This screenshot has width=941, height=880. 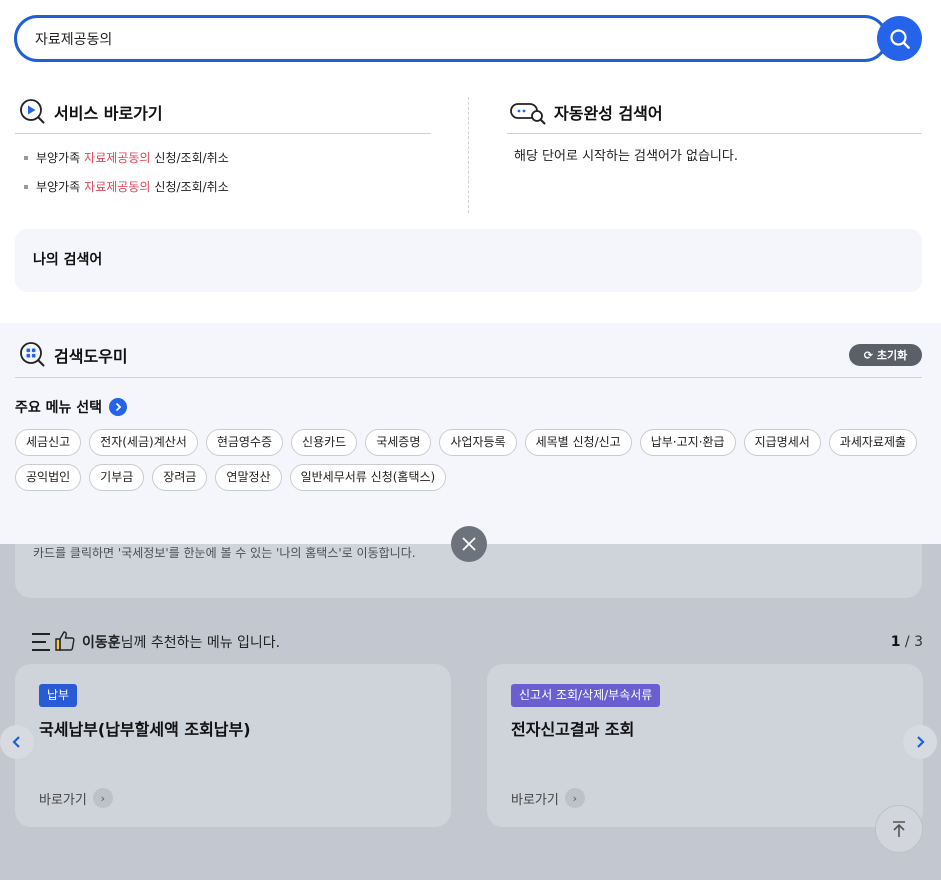 What do you see at coordinates (626, 156) in the screenshot?
I see `autocomplete-empty-message: 해당 단어로 시작하는 검색어가 없습니다.` at bounding box center [626, 156].